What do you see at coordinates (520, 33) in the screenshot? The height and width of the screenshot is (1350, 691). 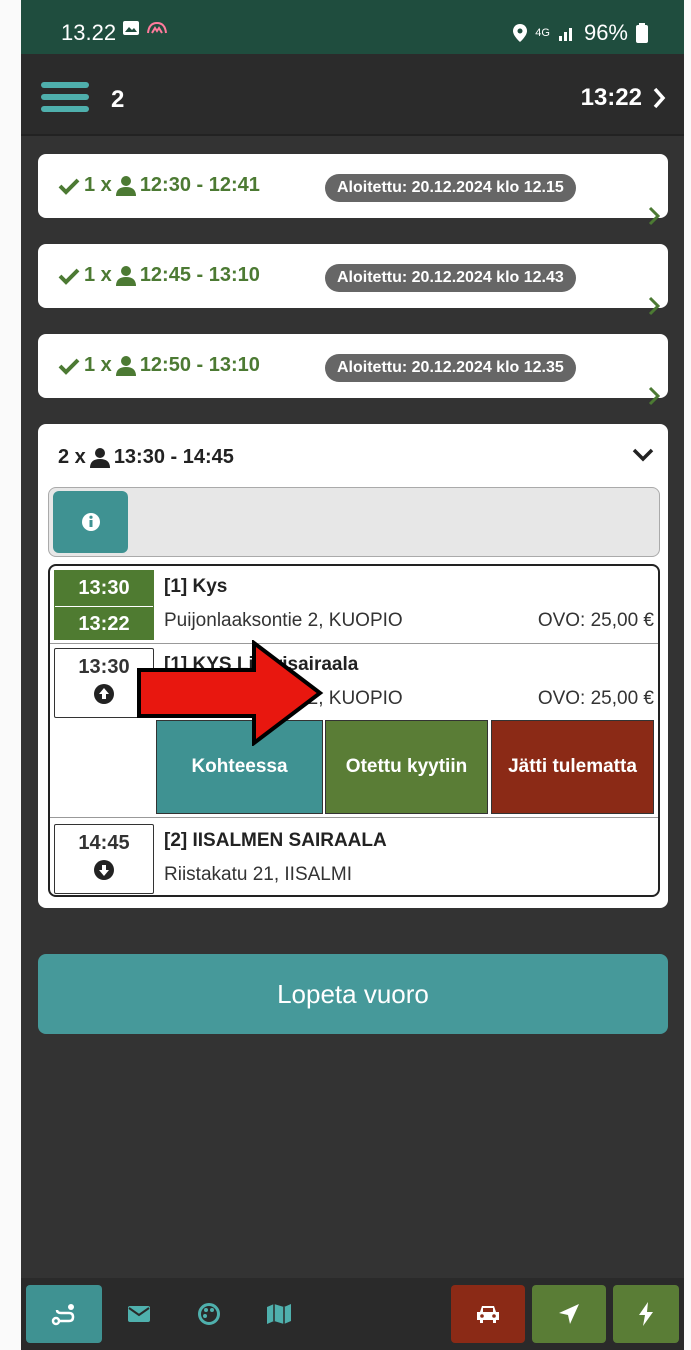 I see `location-icon` at bounding box center [520, 33].